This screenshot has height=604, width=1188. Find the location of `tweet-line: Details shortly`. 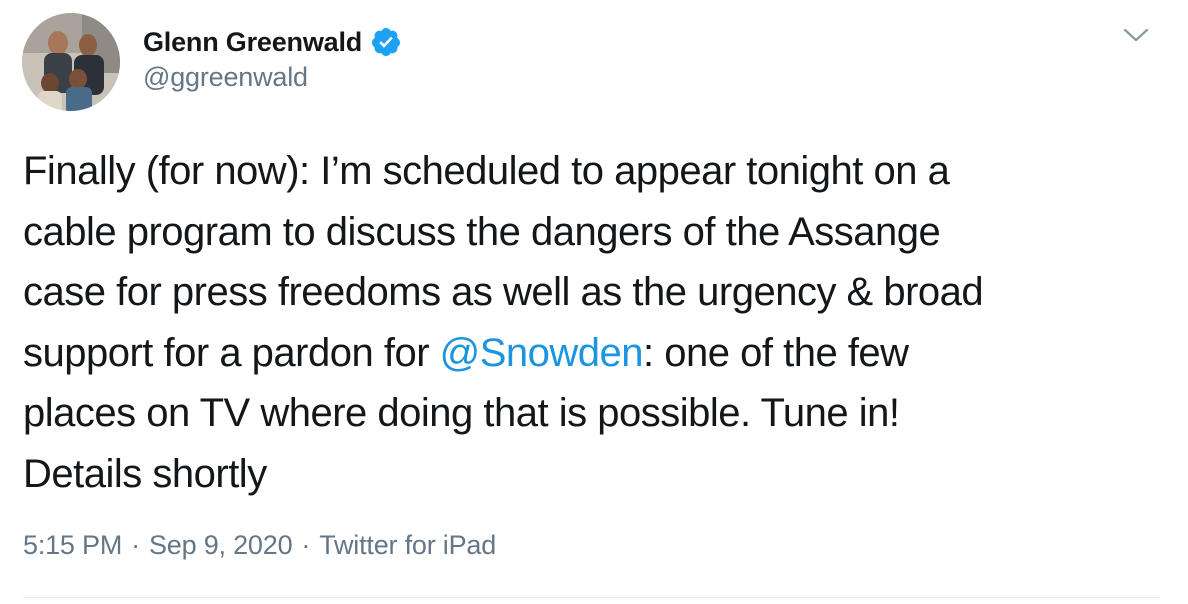

tweet-line: Details shortly is located at coordinates (593, 474).